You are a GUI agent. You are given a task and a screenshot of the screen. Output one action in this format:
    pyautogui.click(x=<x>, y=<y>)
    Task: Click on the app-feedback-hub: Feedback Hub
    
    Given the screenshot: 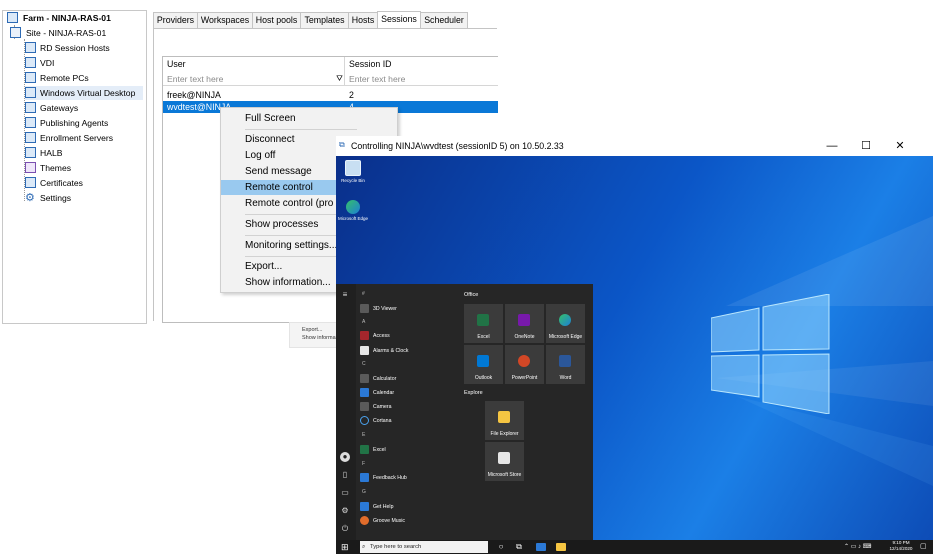 What is the action you would take?
    pyautogui.click(x=383, y=478)
    